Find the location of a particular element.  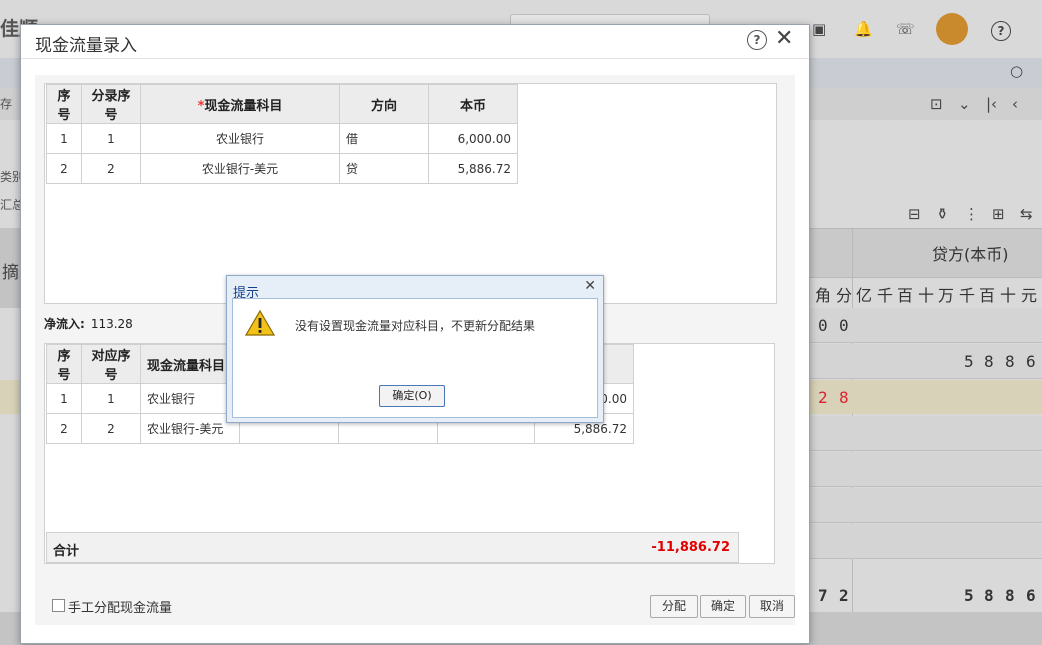

cell-entry-no: 1 is located at coordinates (111, 138).